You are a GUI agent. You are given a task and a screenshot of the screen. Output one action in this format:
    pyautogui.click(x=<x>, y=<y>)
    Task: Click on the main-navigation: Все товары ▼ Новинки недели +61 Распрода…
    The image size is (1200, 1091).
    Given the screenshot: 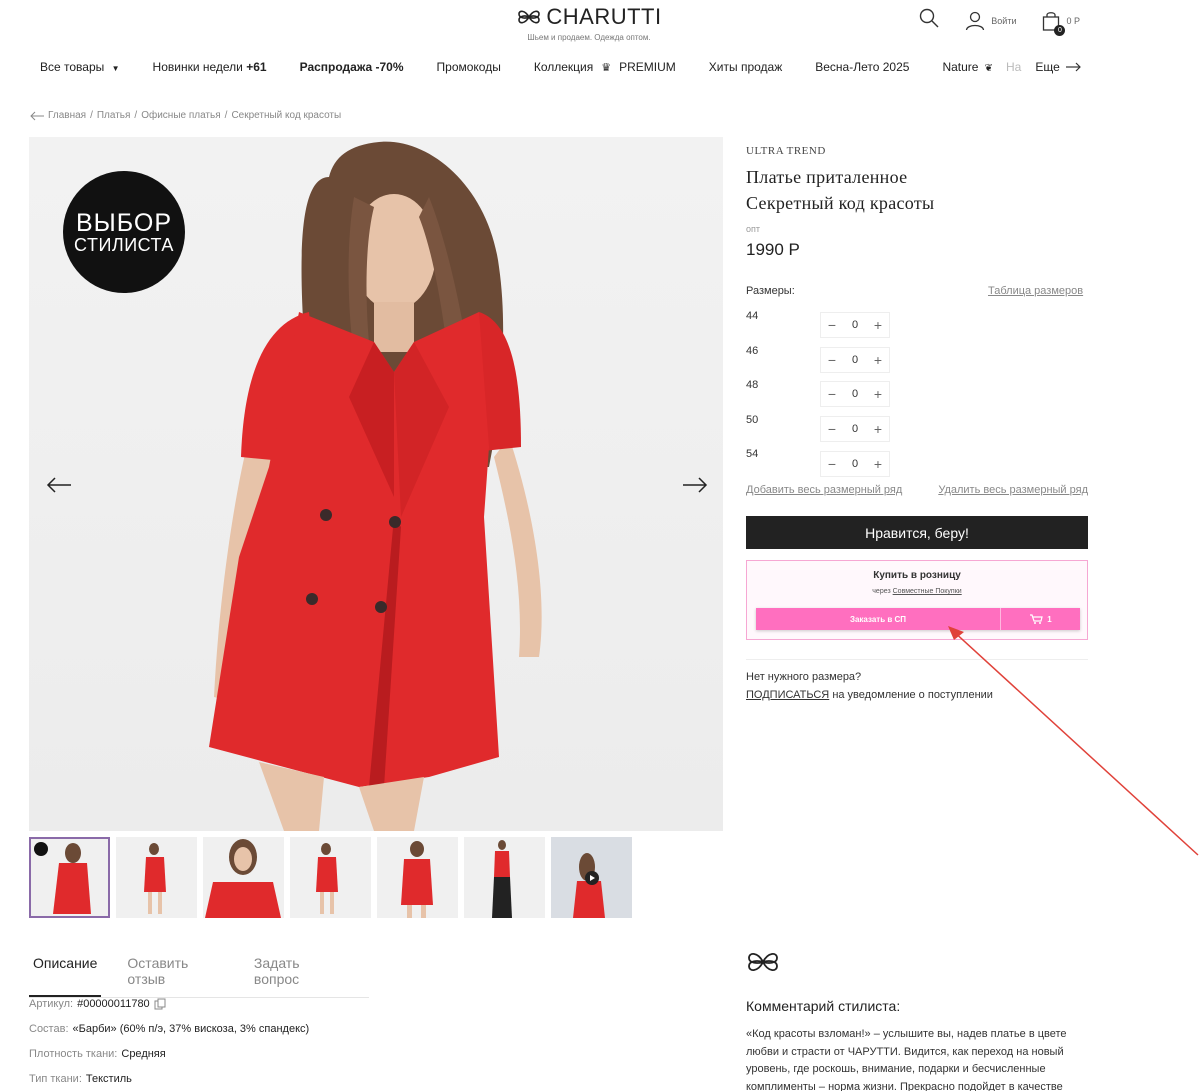 What is the action you would take?
    pyautogui.click(x=533, y=67)
    